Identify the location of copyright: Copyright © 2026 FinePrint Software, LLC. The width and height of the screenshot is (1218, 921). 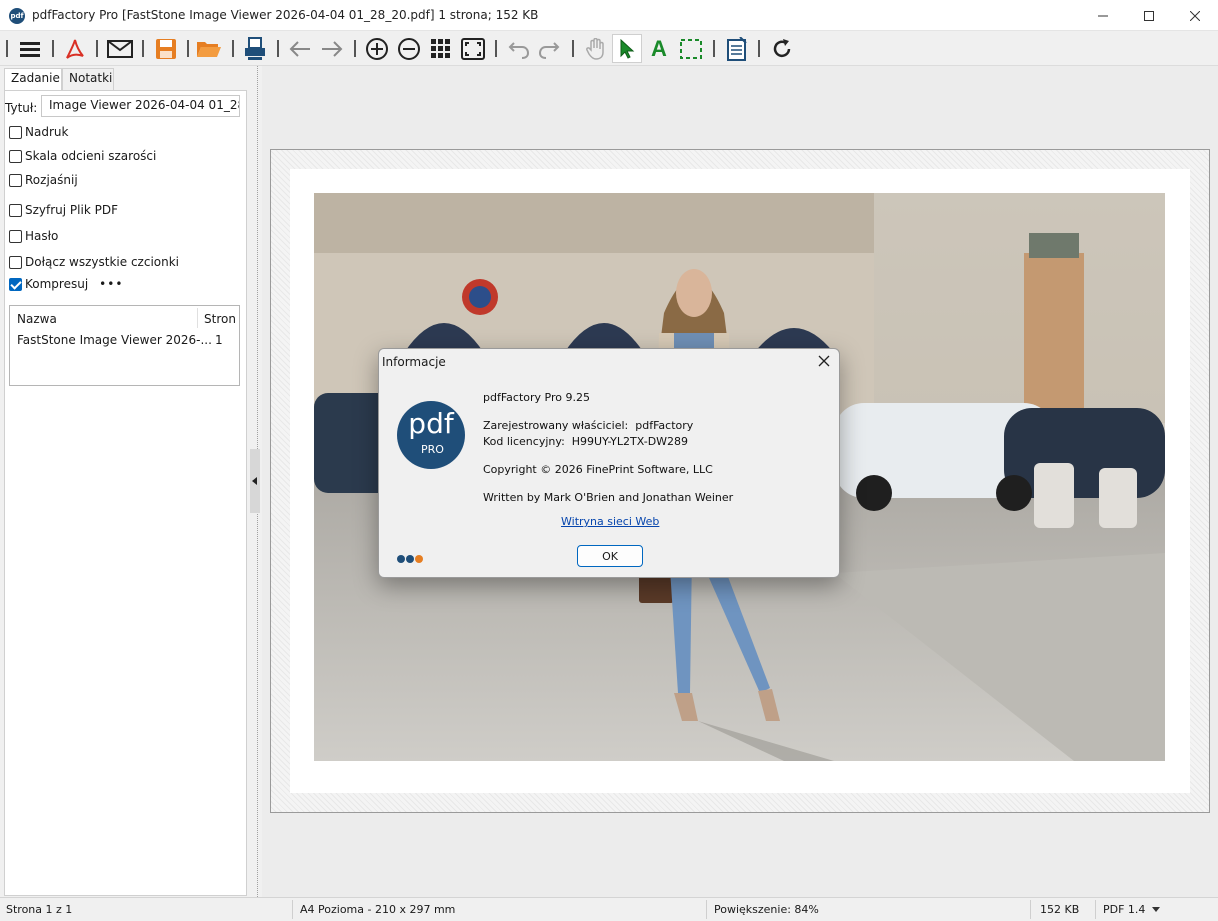
(598, 469).